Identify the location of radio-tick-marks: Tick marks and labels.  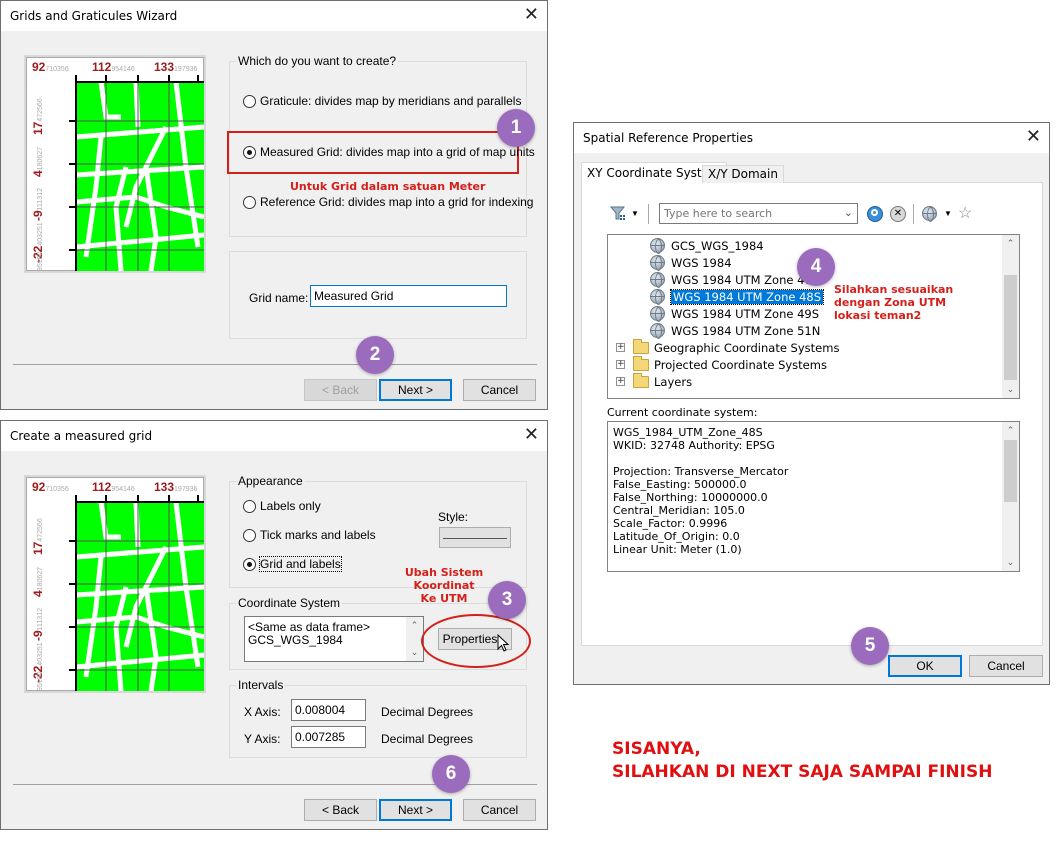
(309, 535).